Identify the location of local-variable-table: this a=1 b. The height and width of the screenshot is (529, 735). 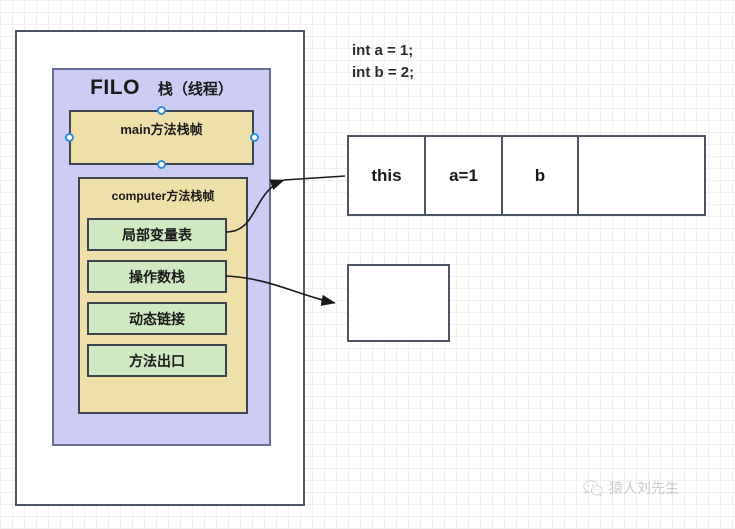
(526, 175).